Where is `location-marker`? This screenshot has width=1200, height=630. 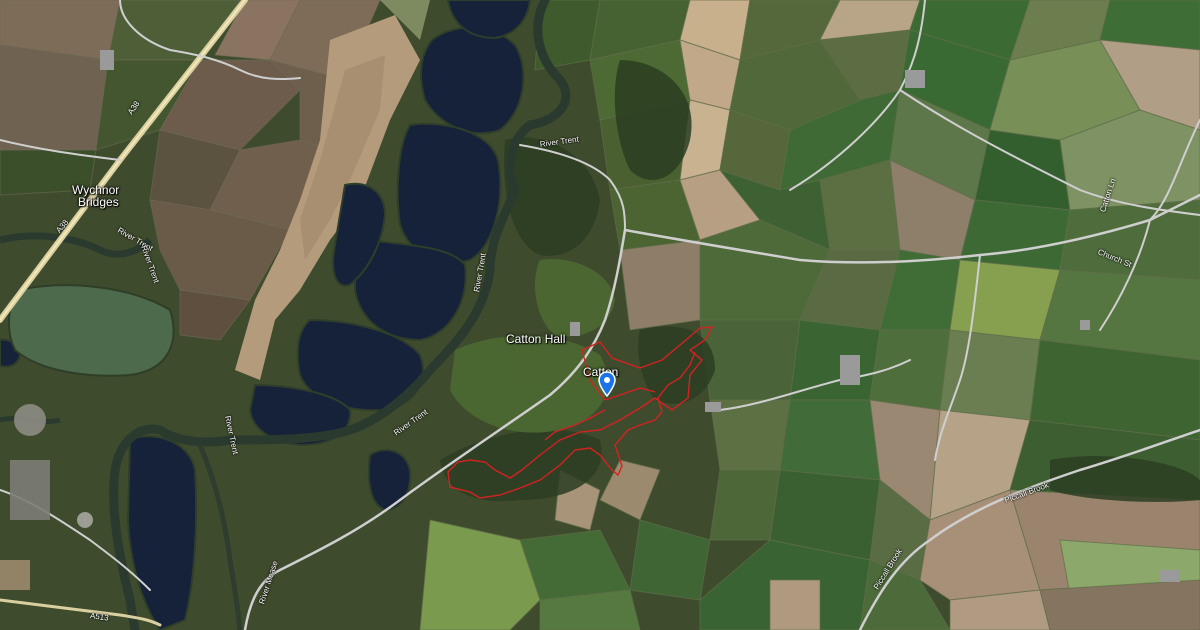 location-marker is located at coordinates (607, 384).